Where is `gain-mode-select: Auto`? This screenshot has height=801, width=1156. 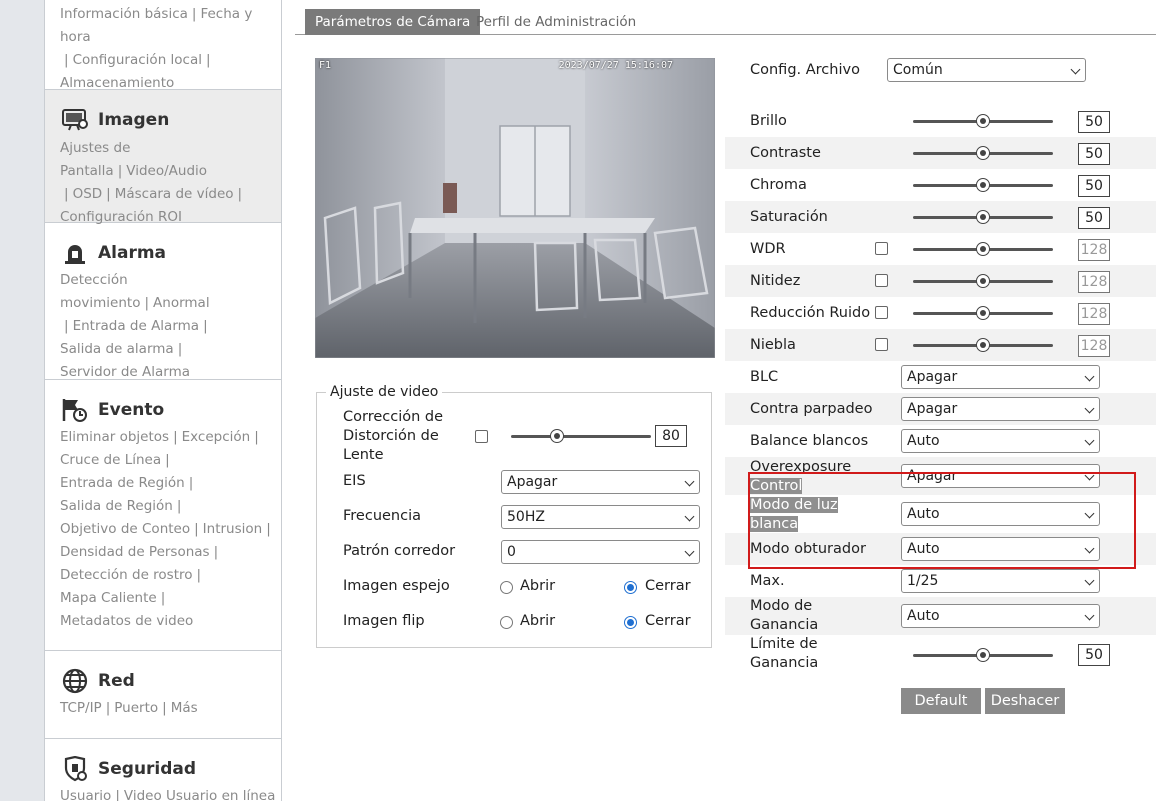 gain-mode-select: Auto is located at coordinates (1000, 616).